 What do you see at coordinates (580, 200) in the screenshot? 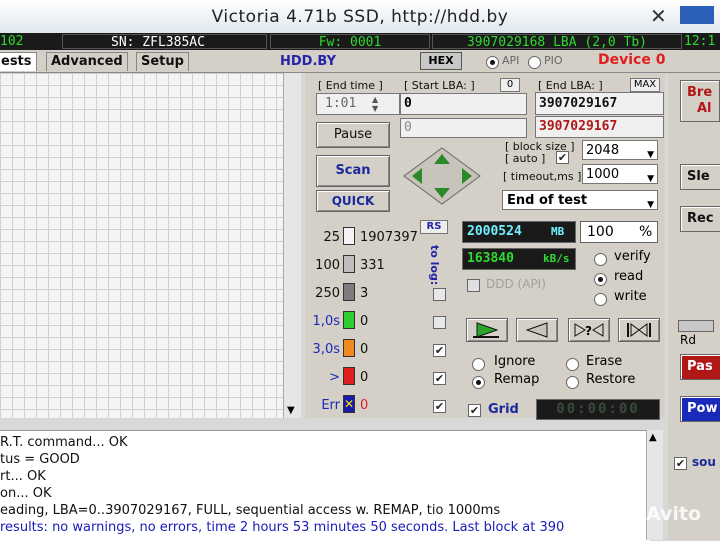
I see `end-action-select: End of test ▼` at bounding box center [580, 200].